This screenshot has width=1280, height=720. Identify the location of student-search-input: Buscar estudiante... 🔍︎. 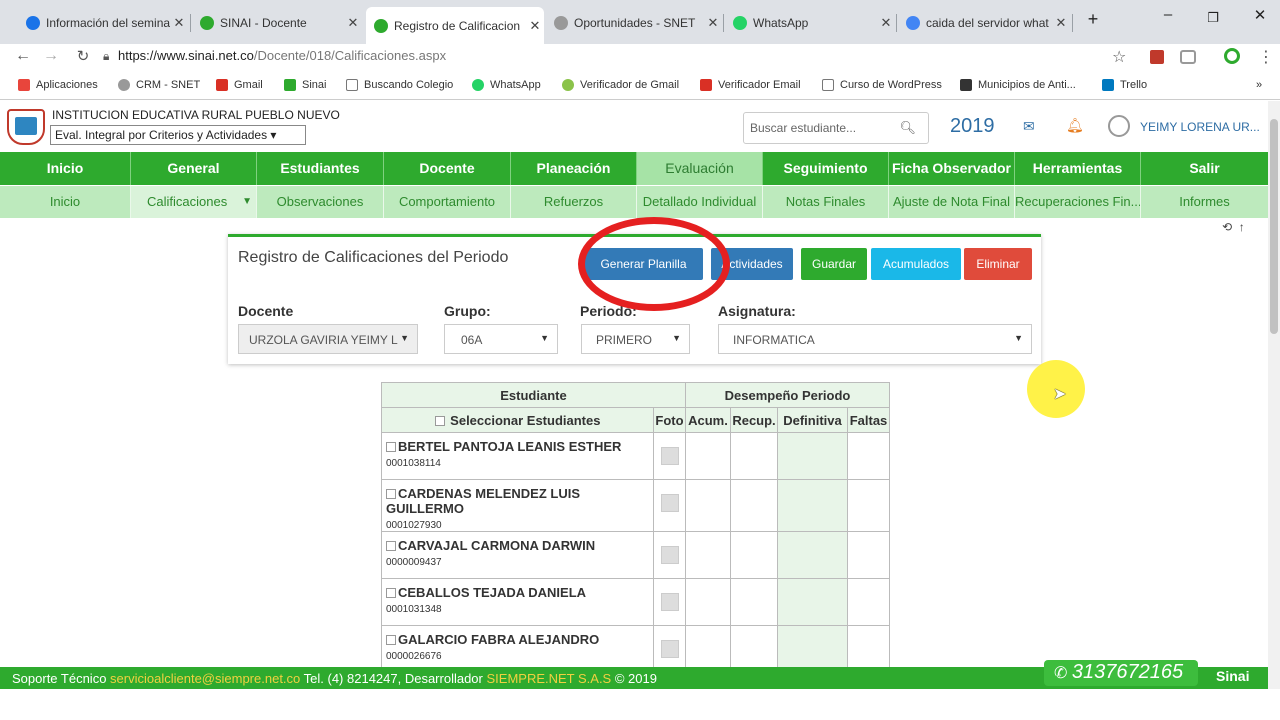
(836, 128).